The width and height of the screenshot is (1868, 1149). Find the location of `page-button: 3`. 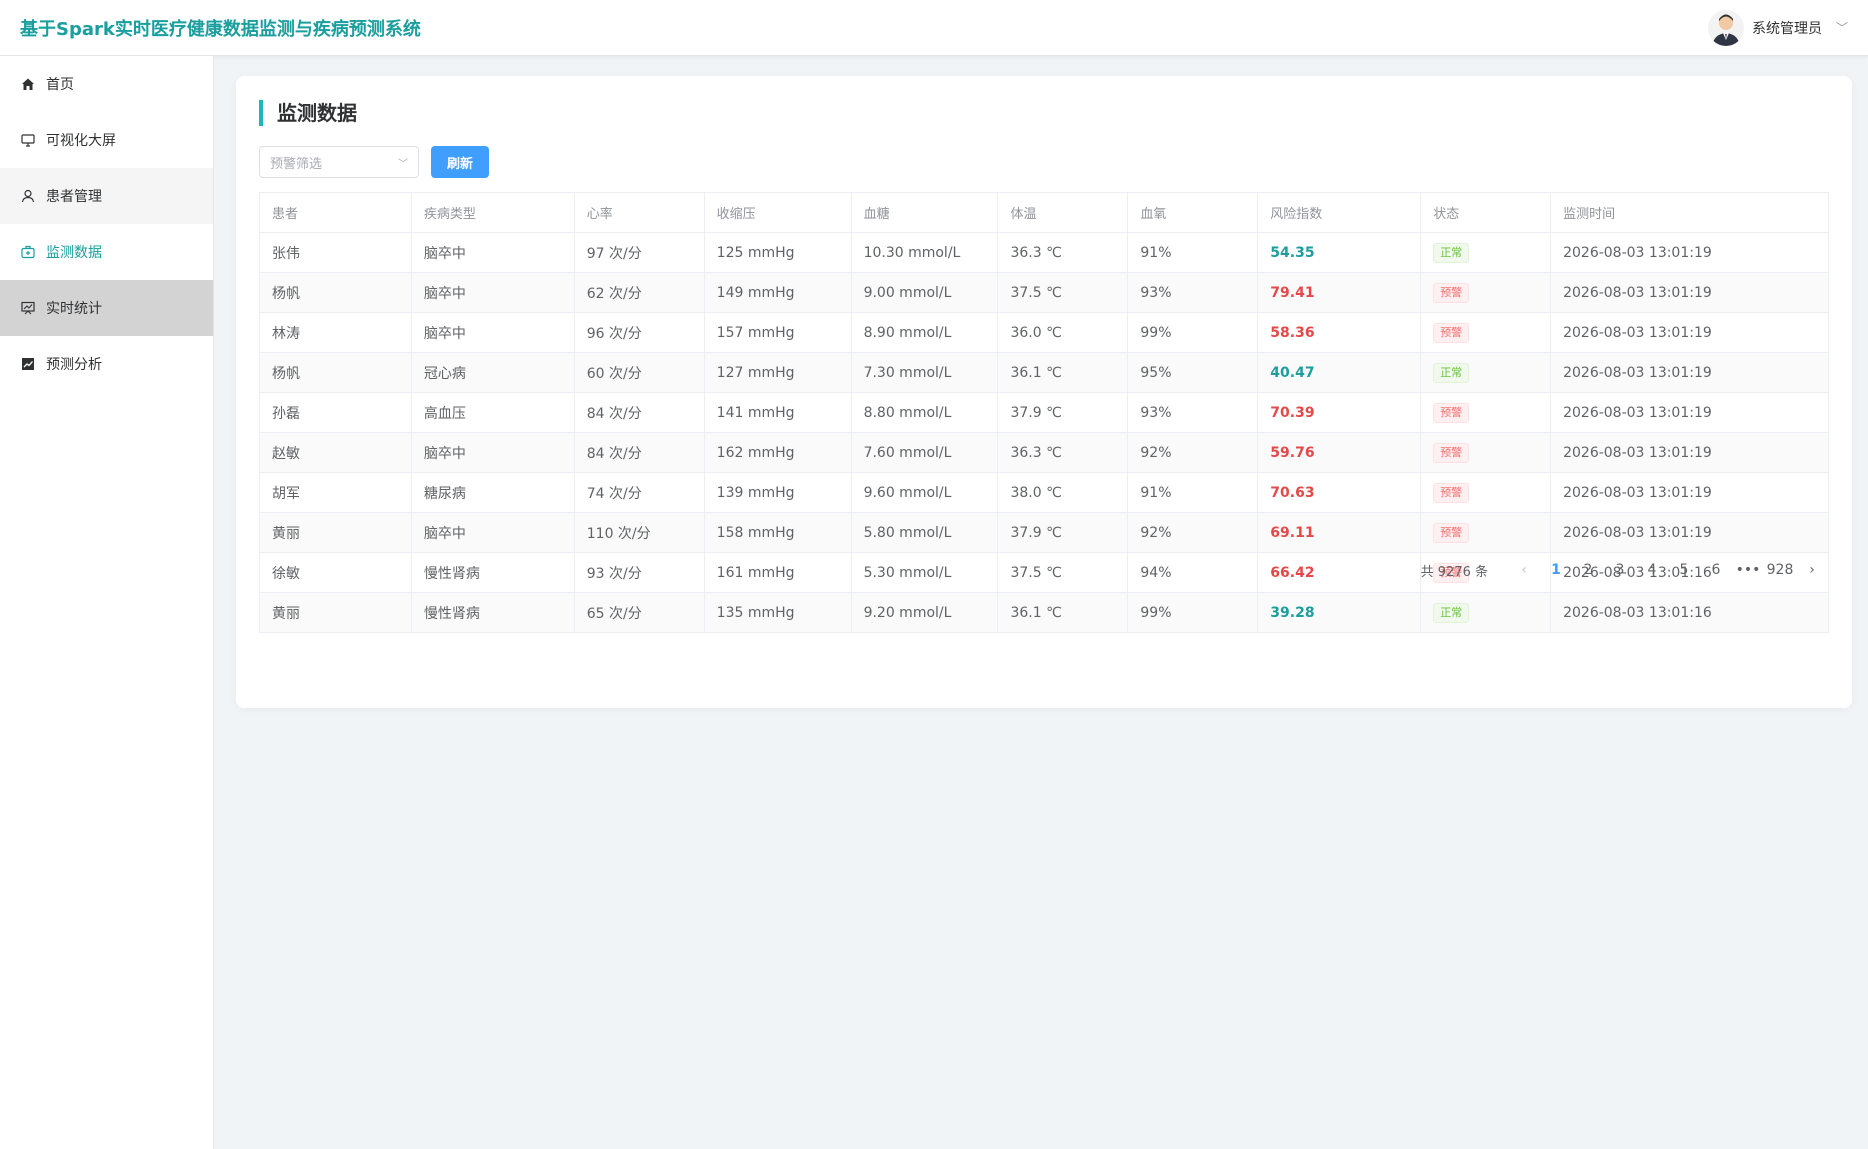

page-button: 3 is located at coordinates (1620, 570).